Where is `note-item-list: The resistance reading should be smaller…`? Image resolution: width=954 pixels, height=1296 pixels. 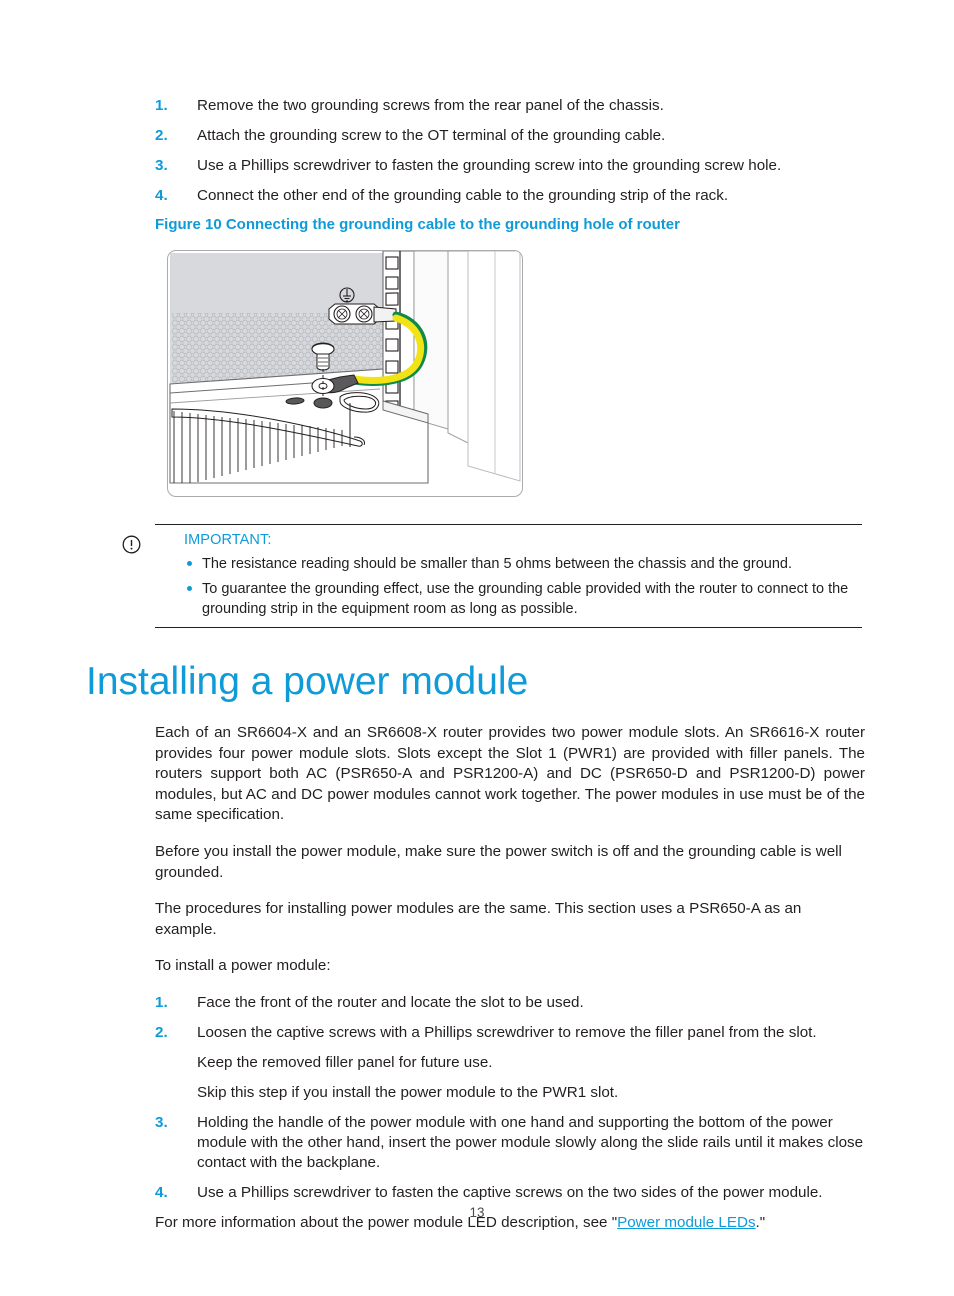 note-item-list: The resistance reading should be smaller… is located at coordinates (523, 587).